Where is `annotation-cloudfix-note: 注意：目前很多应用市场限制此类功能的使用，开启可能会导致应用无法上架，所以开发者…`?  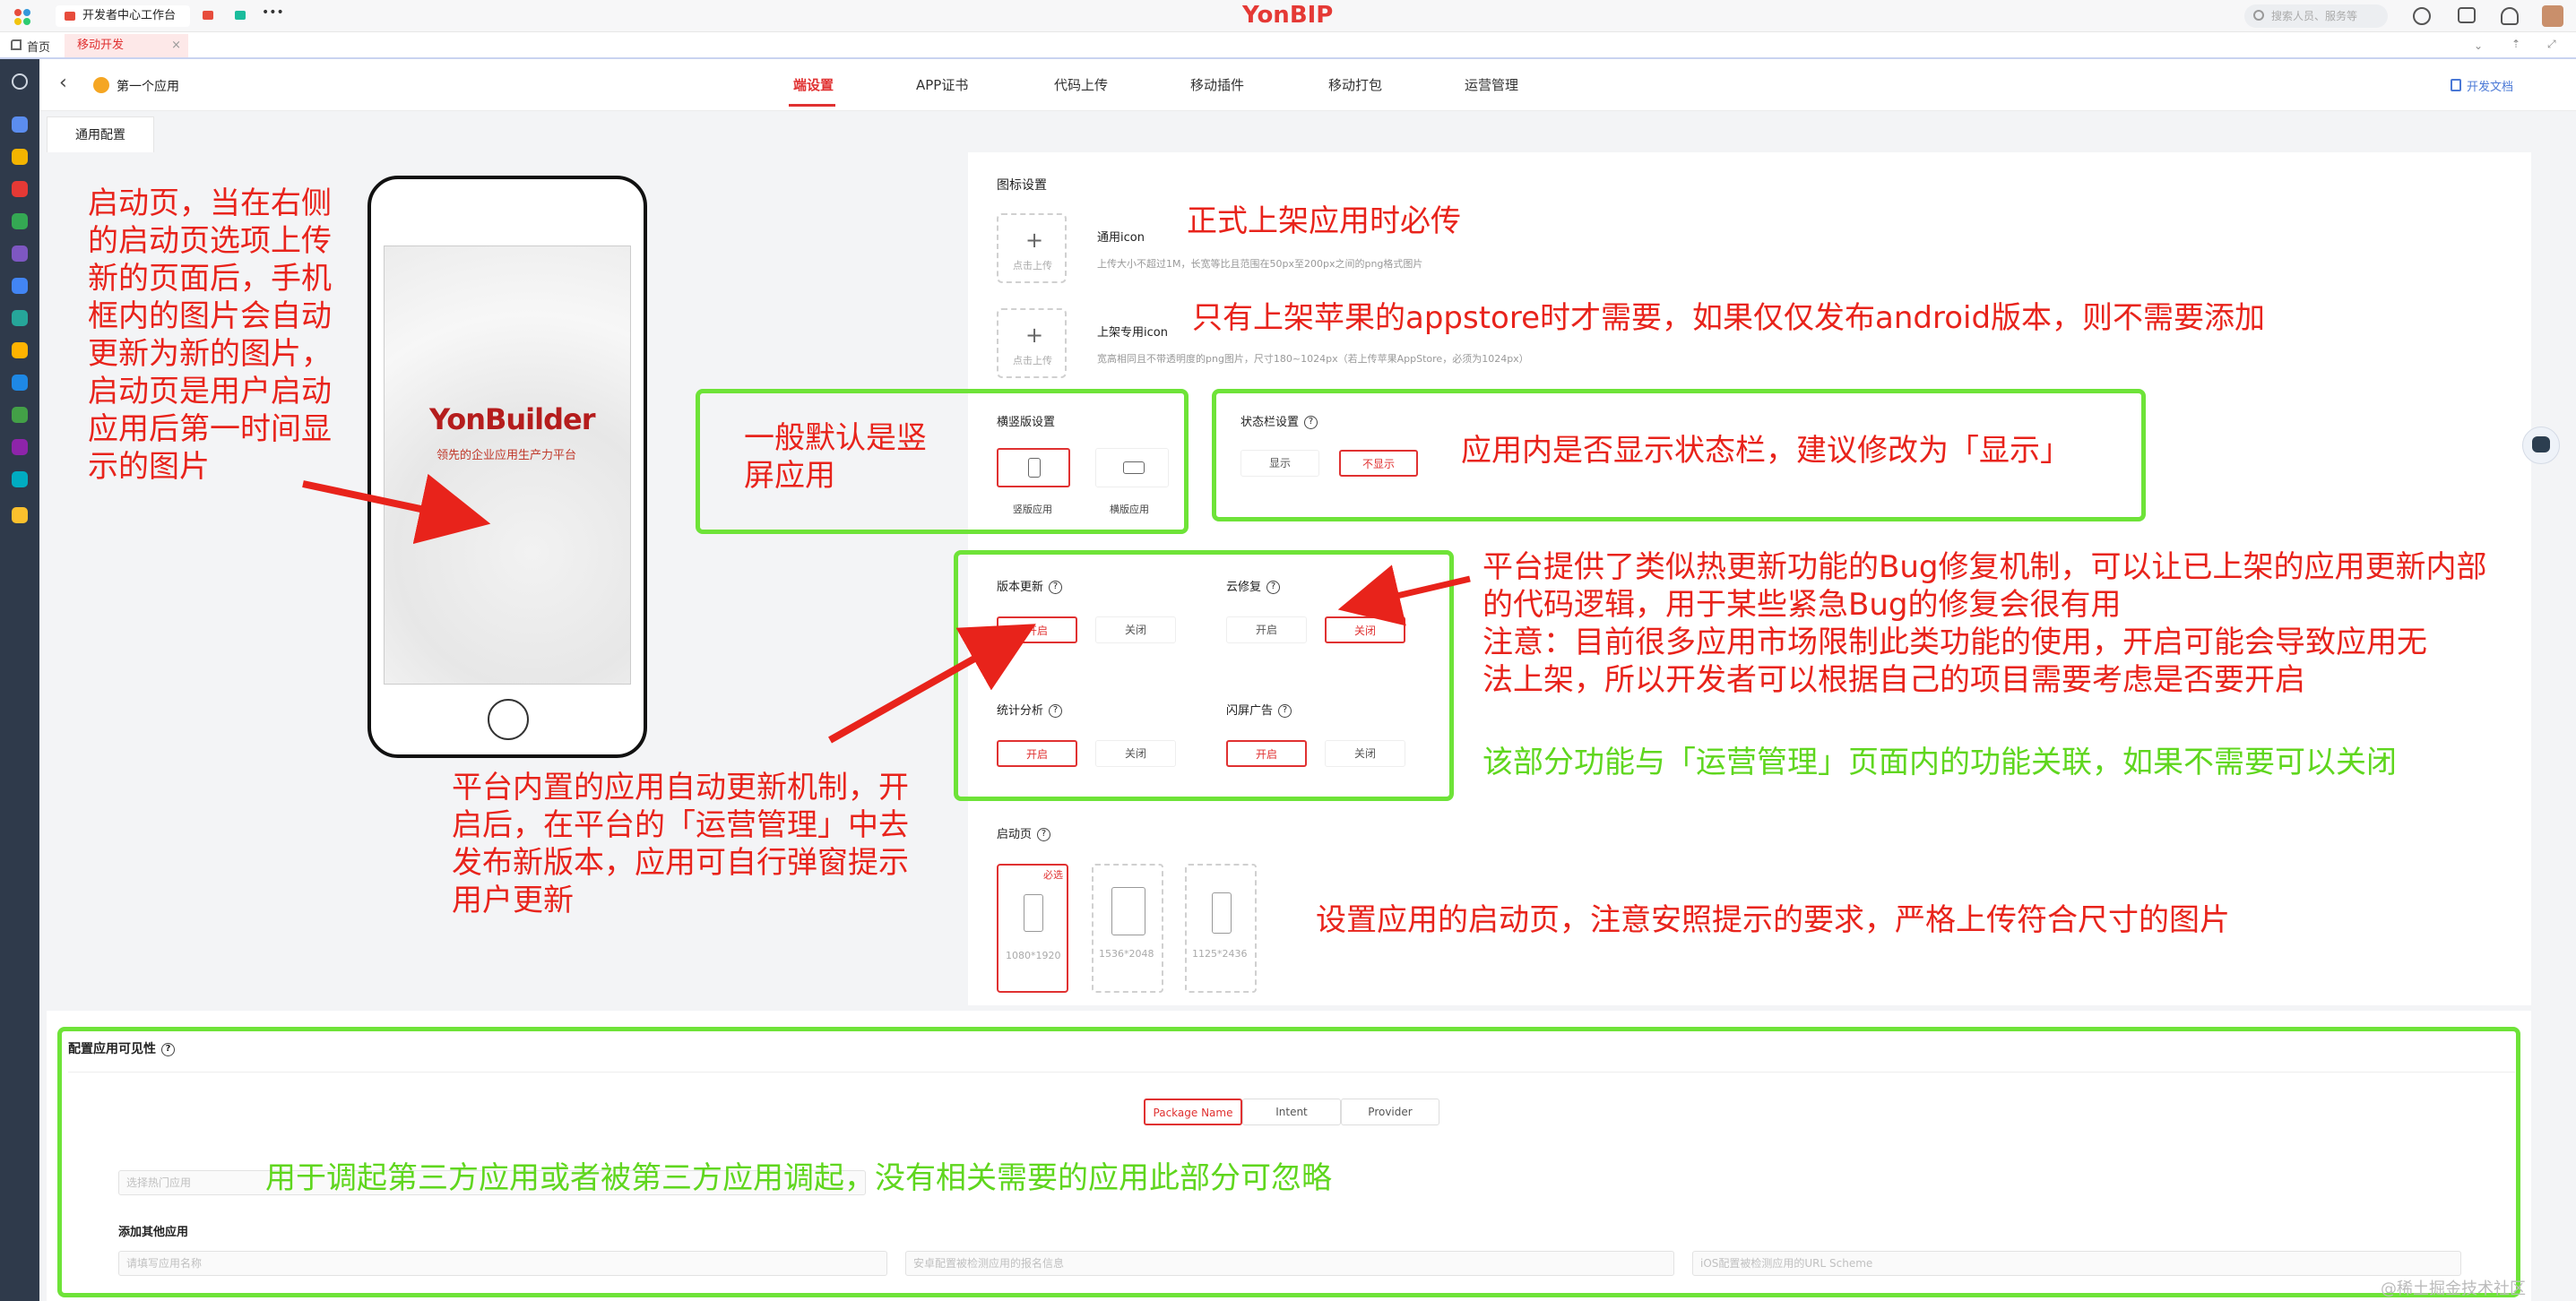
annotation-cloudfix-note: 注意：目前很多应用市场限制此类功能的使用，开启可能会导致应用无法上架，所以开发者… is located at coordinates (1954, 661).